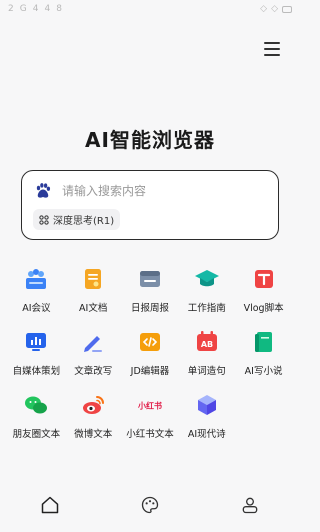  Describe the element at coordinates (263, 308) in the screenshot. I see `tool-label: Vlog脚本` at that location.